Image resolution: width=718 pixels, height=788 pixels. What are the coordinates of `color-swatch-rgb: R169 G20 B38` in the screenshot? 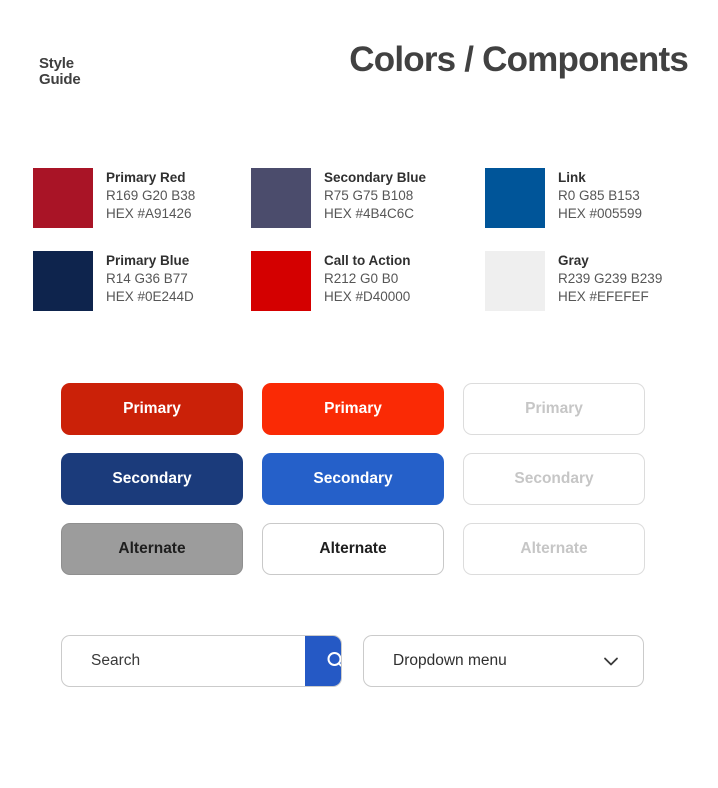 It's located at (151, 195).